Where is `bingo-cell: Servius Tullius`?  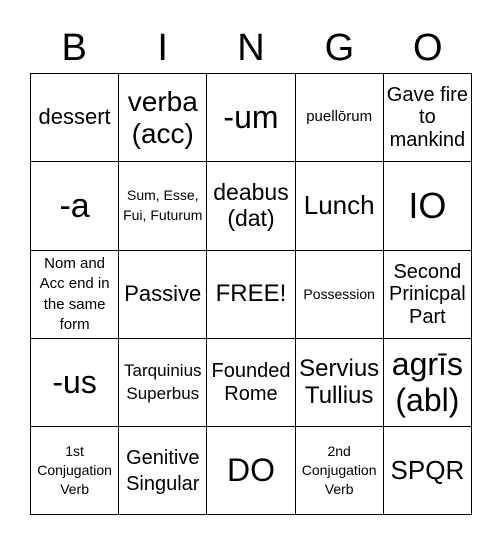 bingo-cell: Servius Tullius is located at coordinates (339, 382).